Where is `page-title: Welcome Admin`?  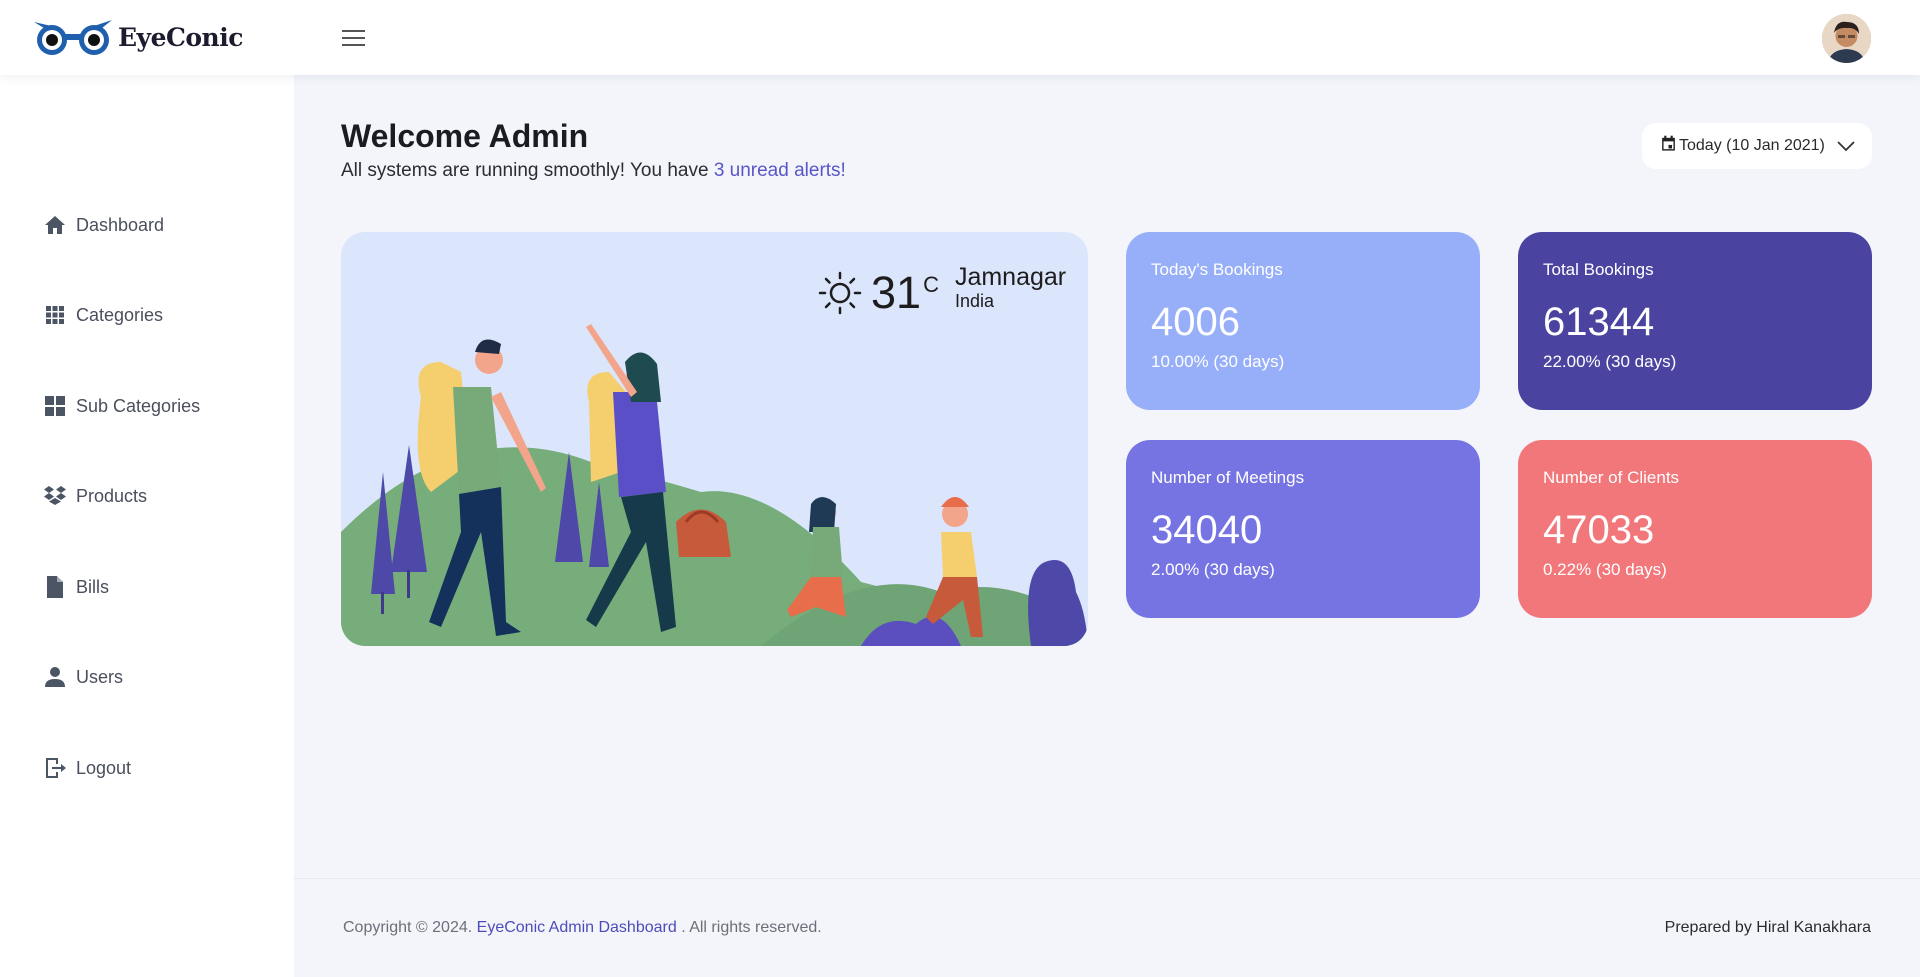 page-title: Welcome Admin is located at coordinates (465, 136).